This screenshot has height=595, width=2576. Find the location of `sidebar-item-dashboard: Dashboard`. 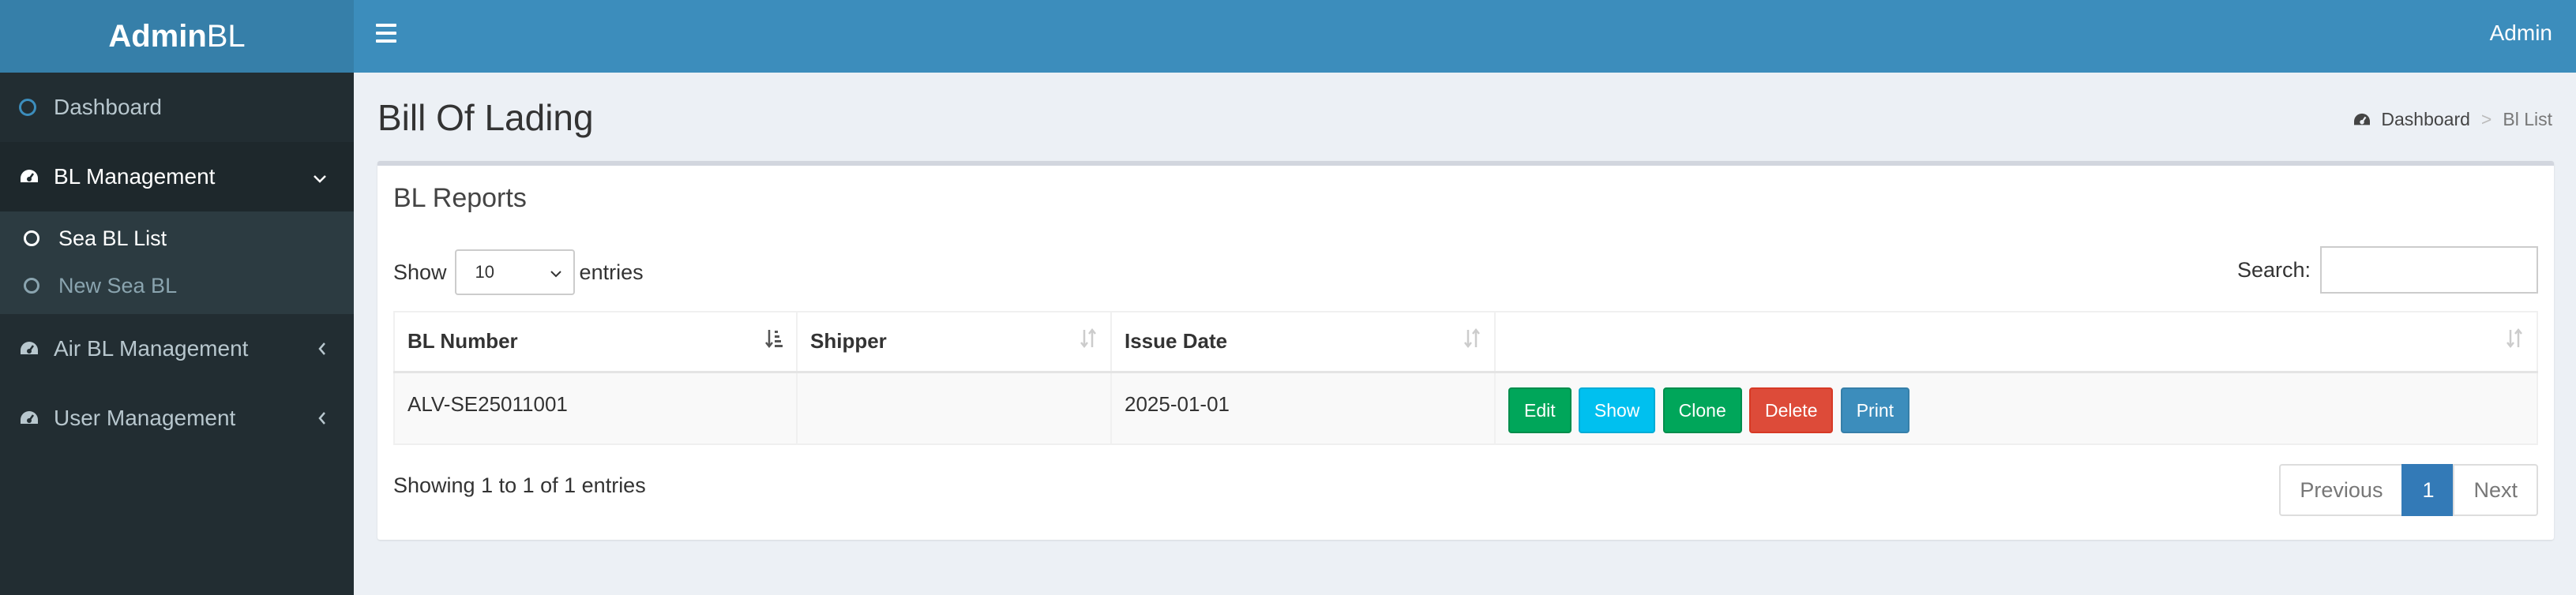

sidebar-item-dashboard: Dashboard is located at coordinates (177, 107).